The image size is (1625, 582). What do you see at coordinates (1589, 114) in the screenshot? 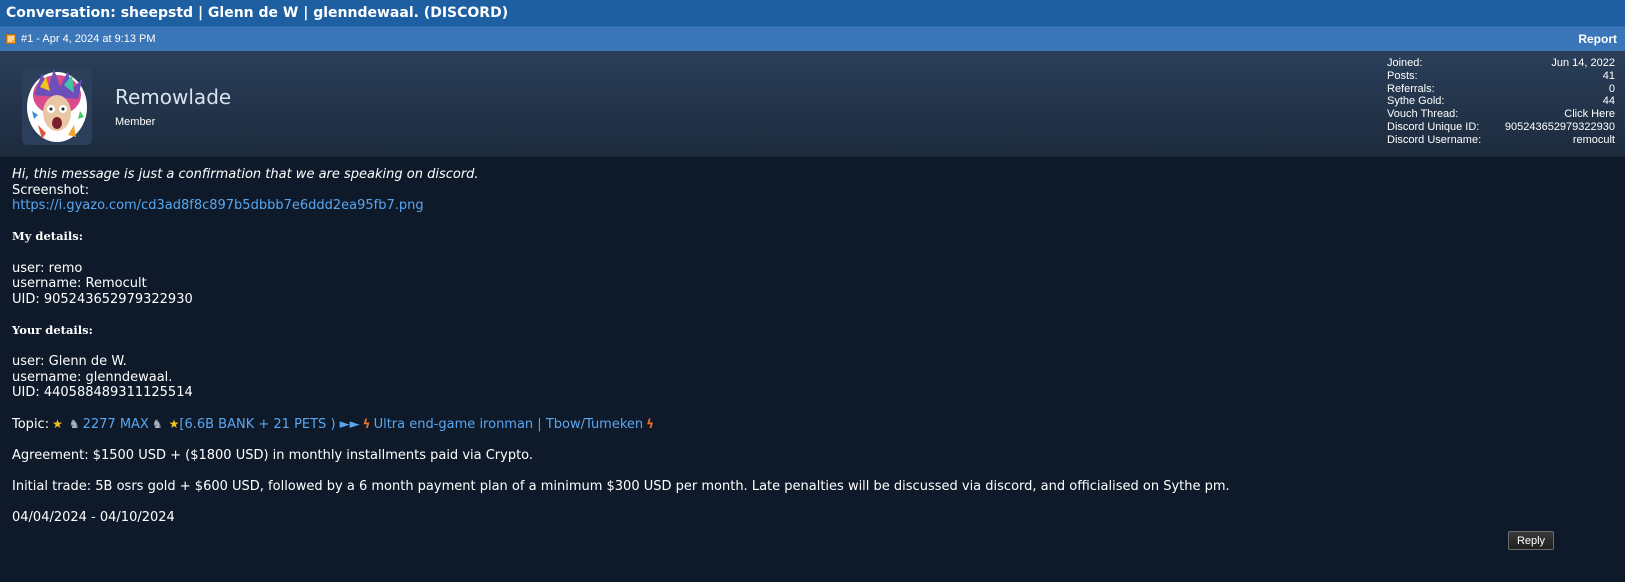
I see `vouch-thread-link: Click Here` at bounding box center [1589, 114].